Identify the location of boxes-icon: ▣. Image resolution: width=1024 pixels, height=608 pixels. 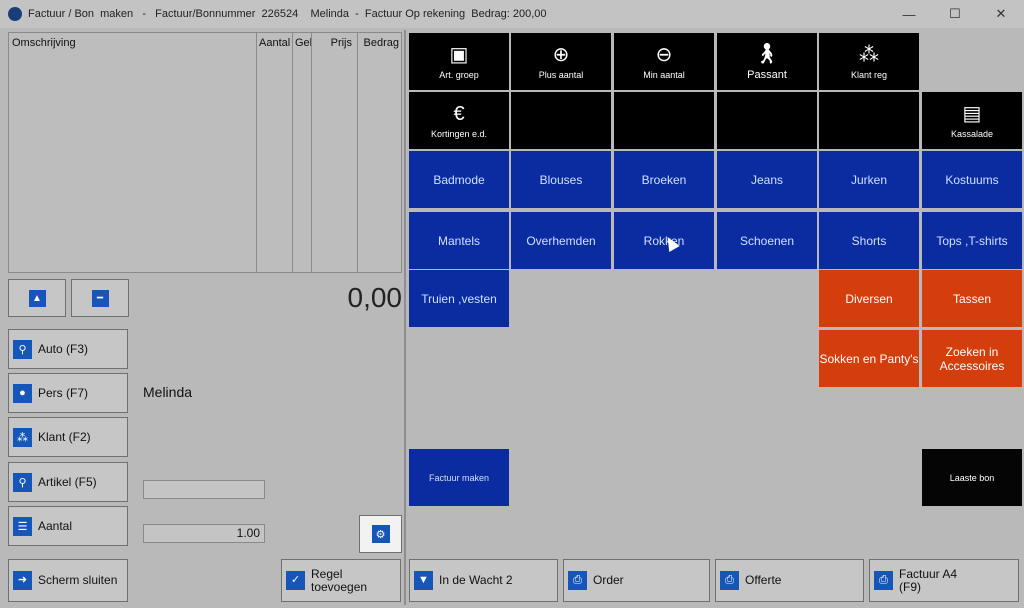
(459, 54).